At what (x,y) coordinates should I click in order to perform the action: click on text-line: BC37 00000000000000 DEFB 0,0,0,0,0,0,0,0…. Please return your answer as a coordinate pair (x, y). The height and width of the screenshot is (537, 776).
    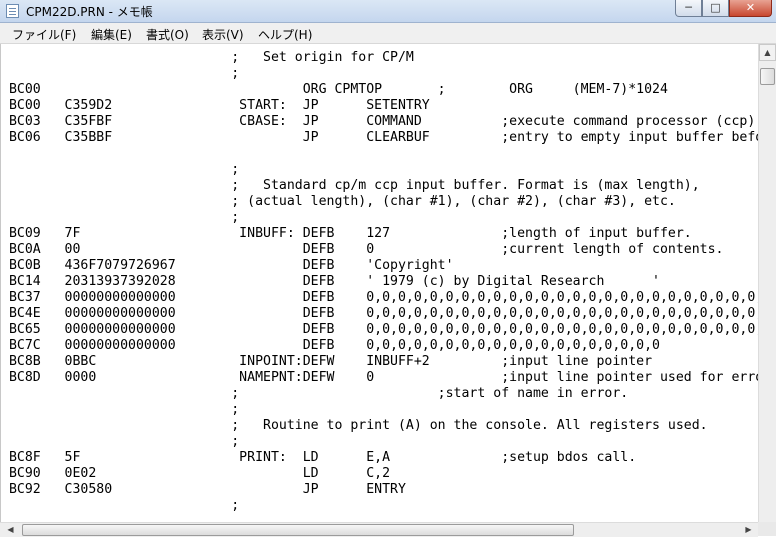
    Looking at the image, I should click on (379, 297).